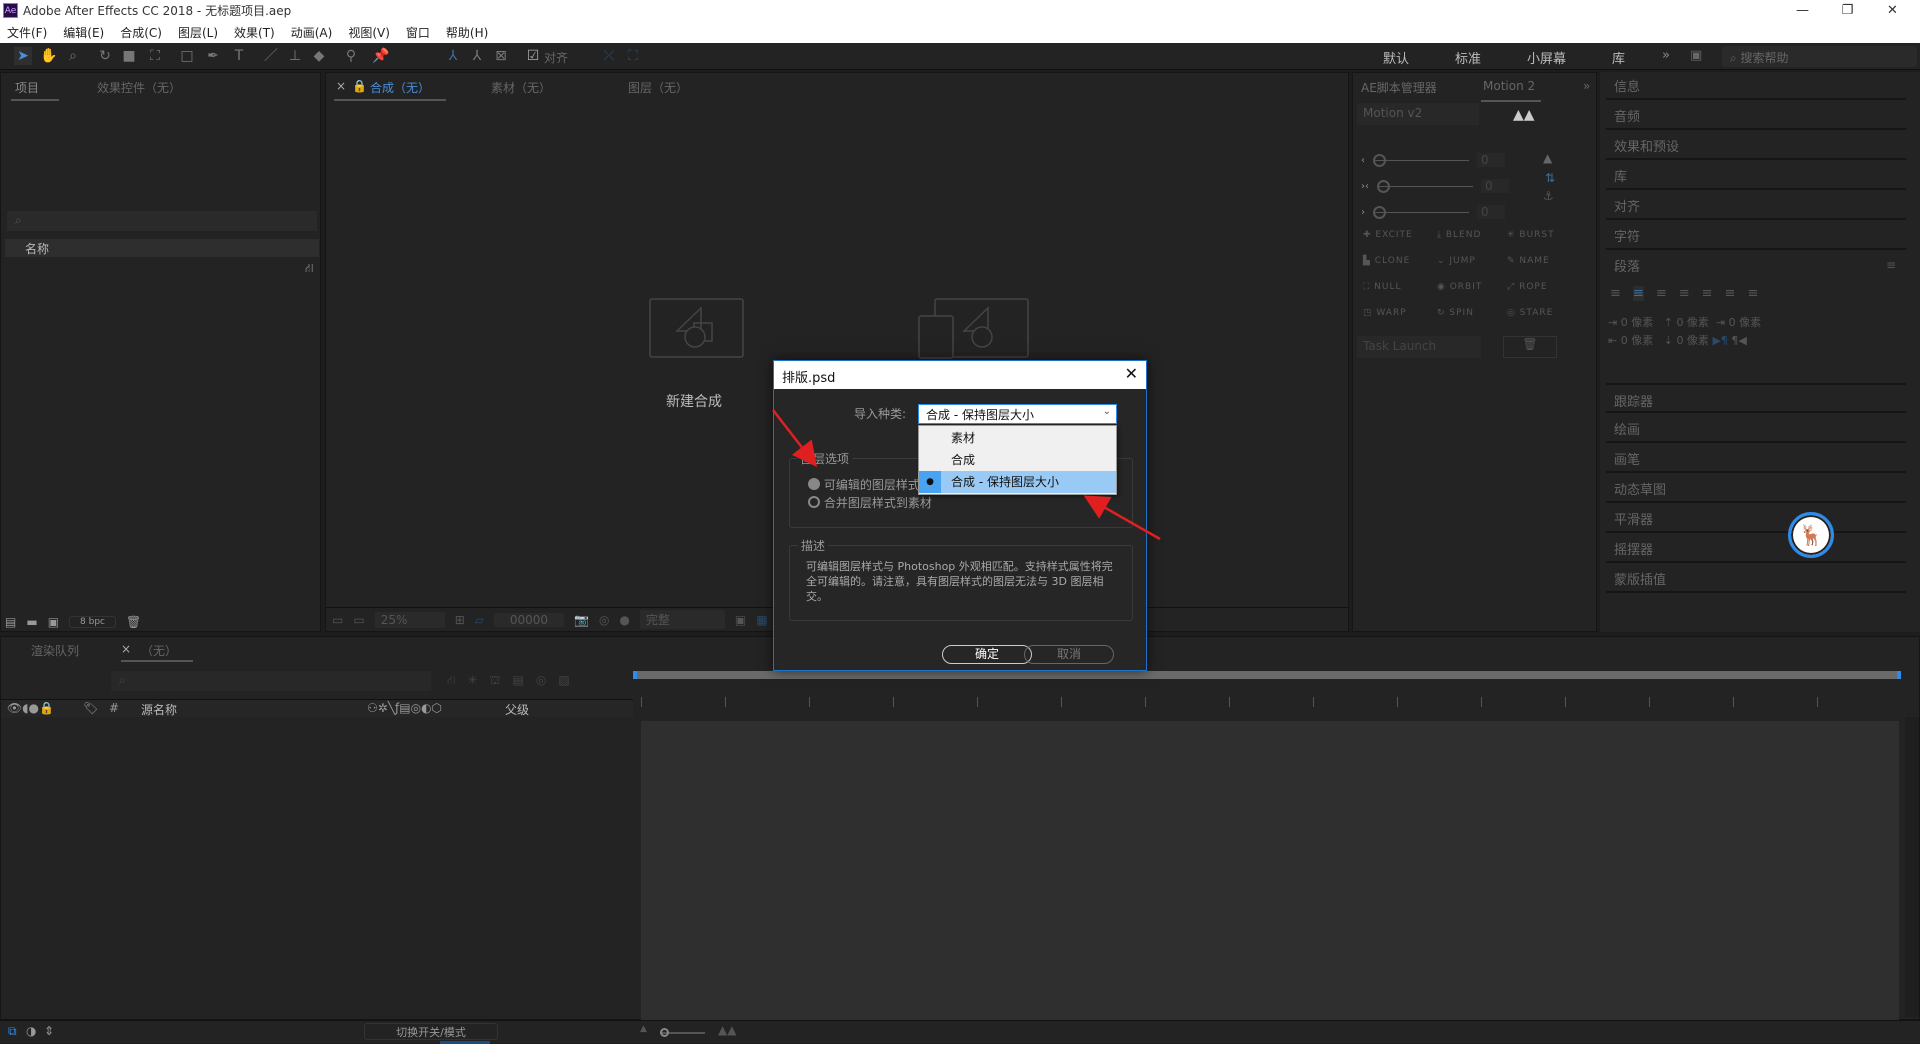  I want to click on transparency-grid-icon: ▦, so click(761, 620).